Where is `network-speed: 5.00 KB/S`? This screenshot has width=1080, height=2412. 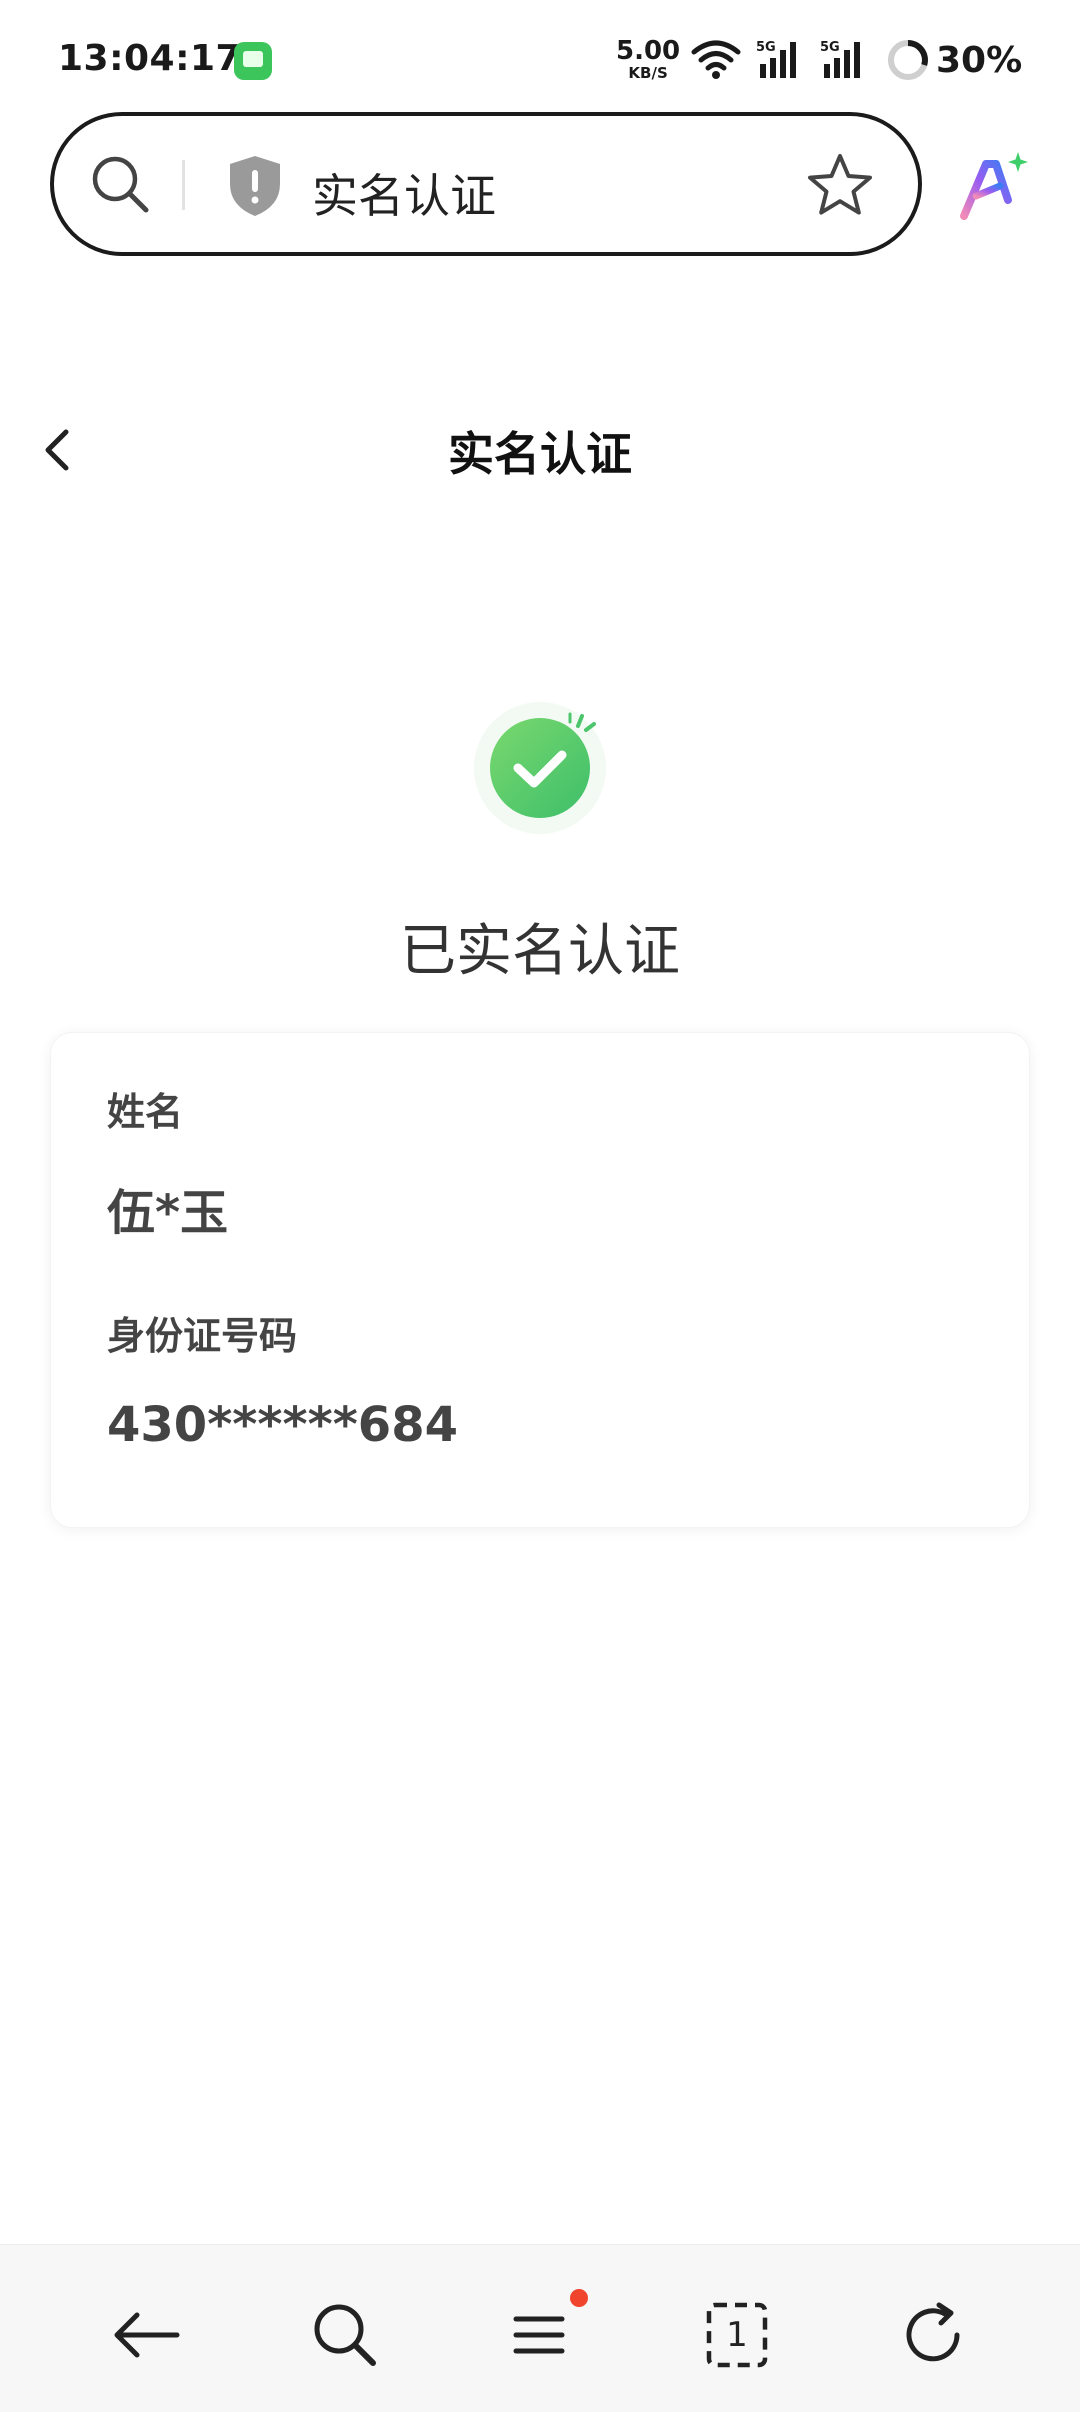 network-speed: 5.00 KB/S is located at coordinates (648, 59).